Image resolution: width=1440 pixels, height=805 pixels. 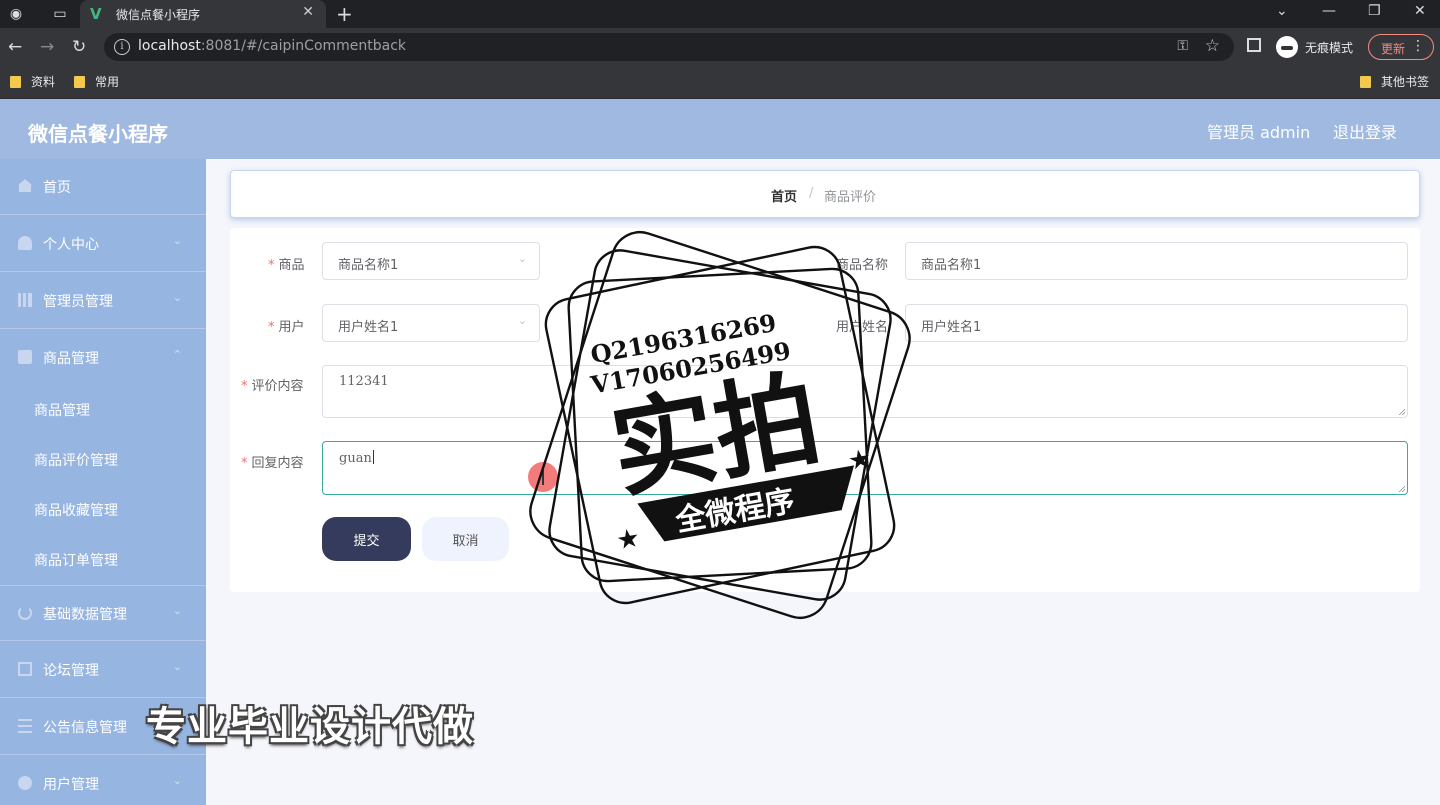 I want to click on bookmark-folder-materials: 资料, so click(x=32, y=81).